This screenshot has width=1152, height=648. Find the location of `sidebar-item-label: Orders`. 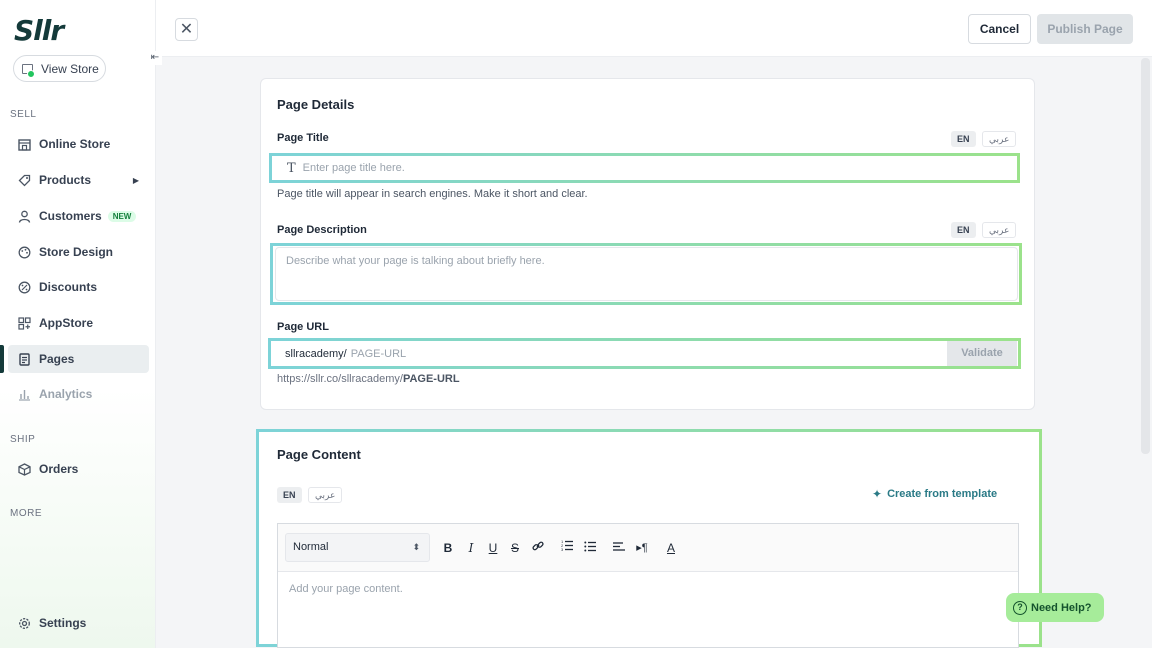

sidebar-item-label: Orders is located at coordinates (59, 469).